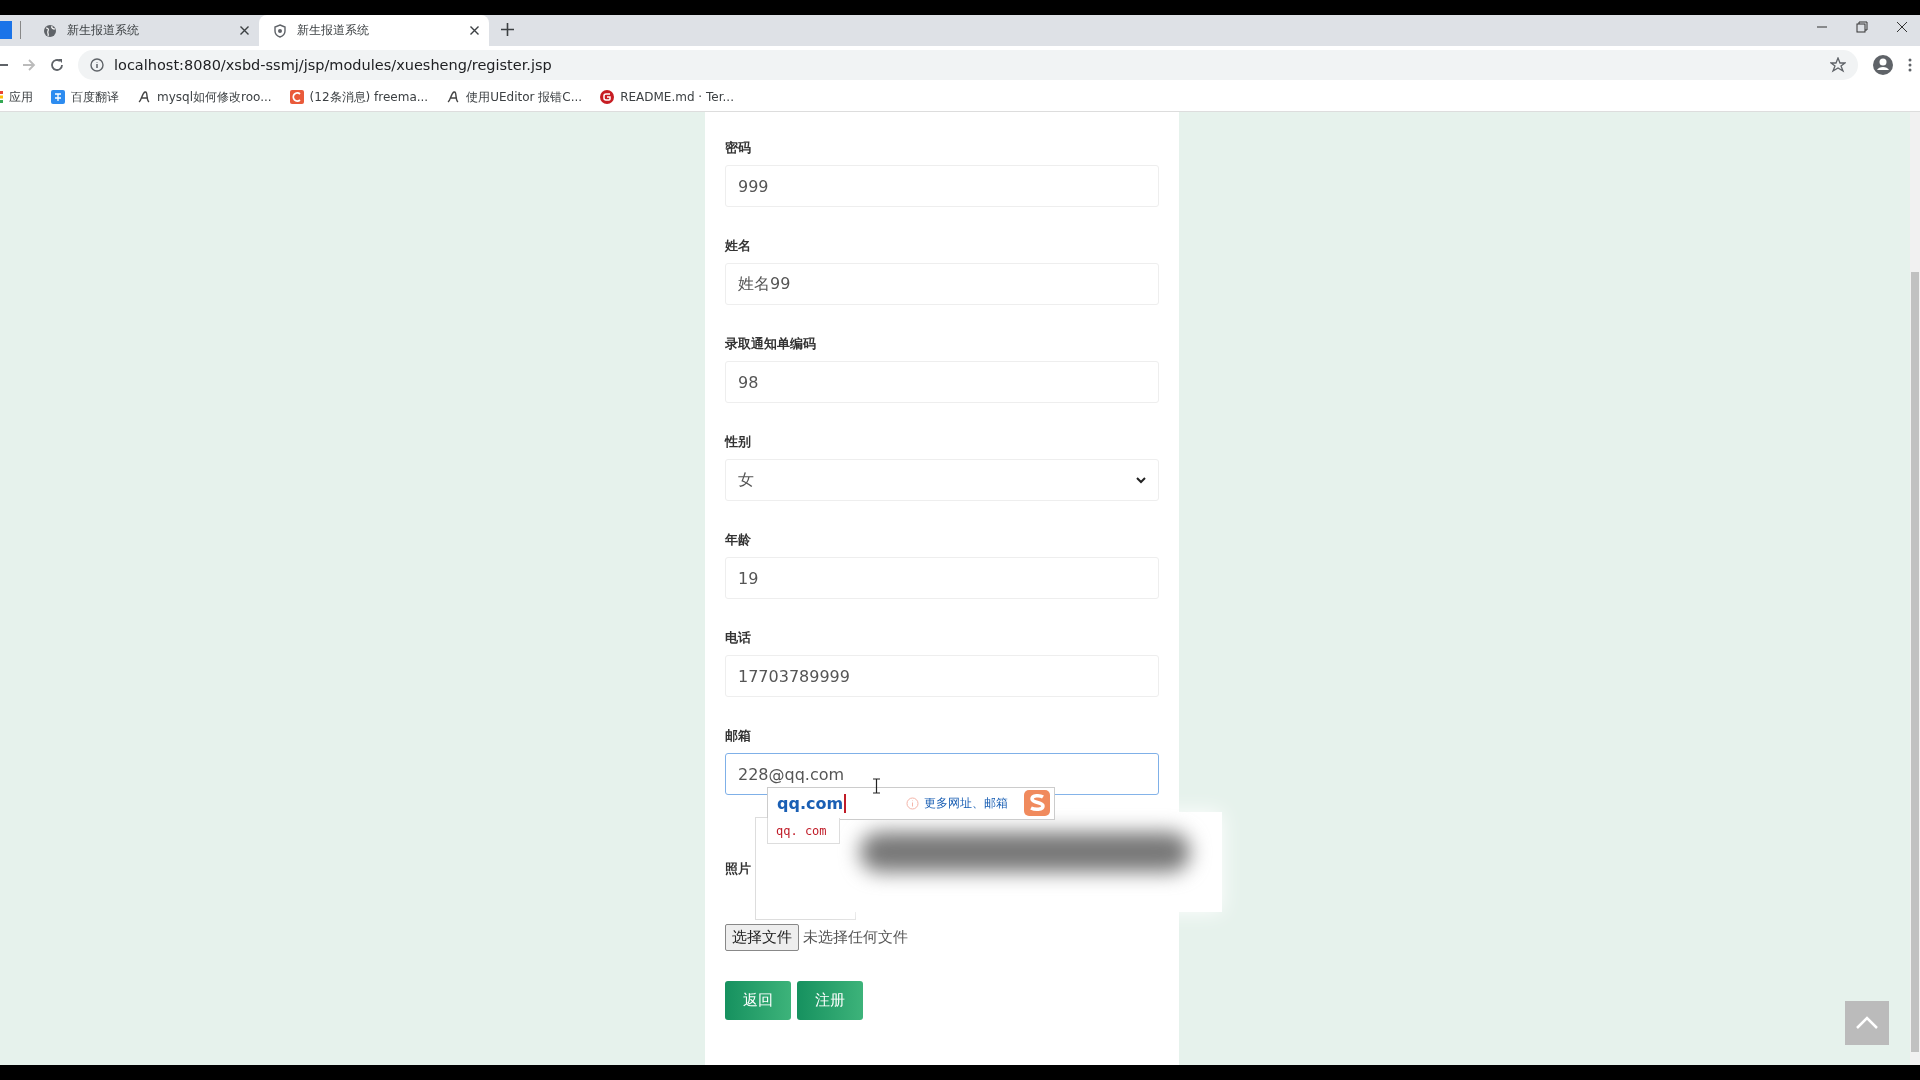 The width and height of the screenshot is (1920, 1080). What do you see at coordinates (812, 803) in the screenshot?
I see `ime-composition: qq.com` at bounding box center [812, 803].